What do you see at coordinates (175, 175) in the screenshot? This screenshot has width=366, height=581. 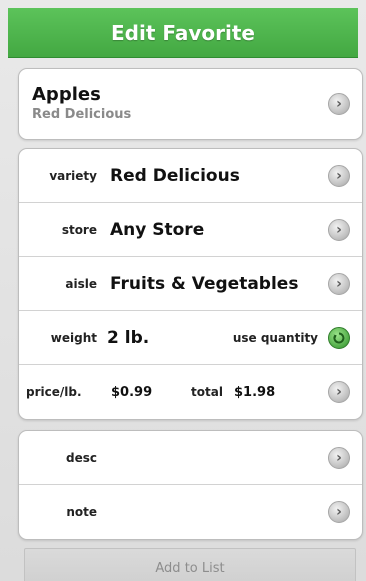 I see `variety-value: Red Delicious` at bounding box center [175, 175].